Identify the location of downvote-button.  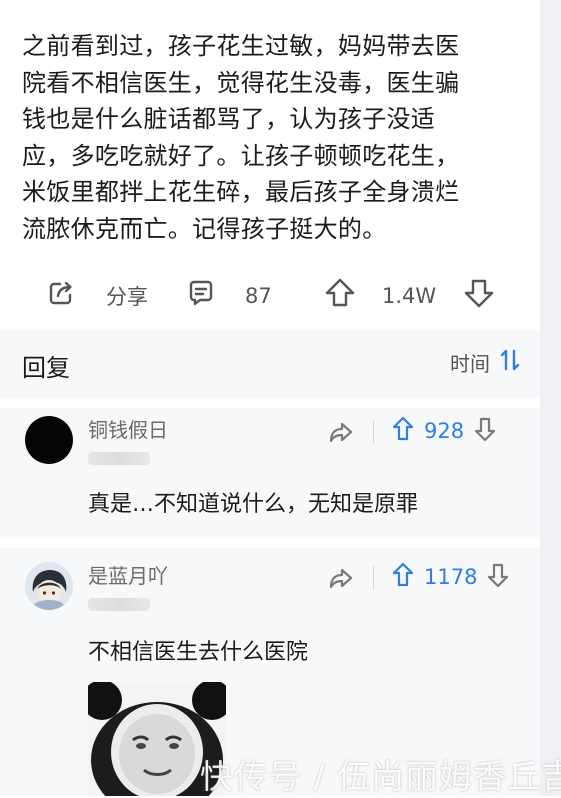
(479, 295).